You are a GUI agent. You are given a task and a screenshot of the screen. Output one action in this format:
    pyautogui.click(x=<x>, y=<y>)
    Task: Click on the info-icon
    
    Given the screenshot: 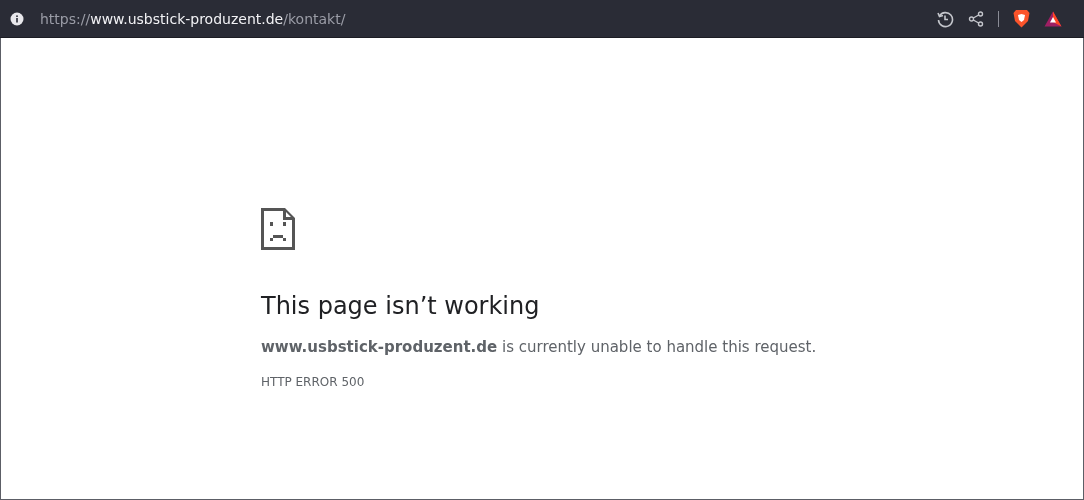 What is the action you would take?
    pyautogui.click(x=17, y=18)
    